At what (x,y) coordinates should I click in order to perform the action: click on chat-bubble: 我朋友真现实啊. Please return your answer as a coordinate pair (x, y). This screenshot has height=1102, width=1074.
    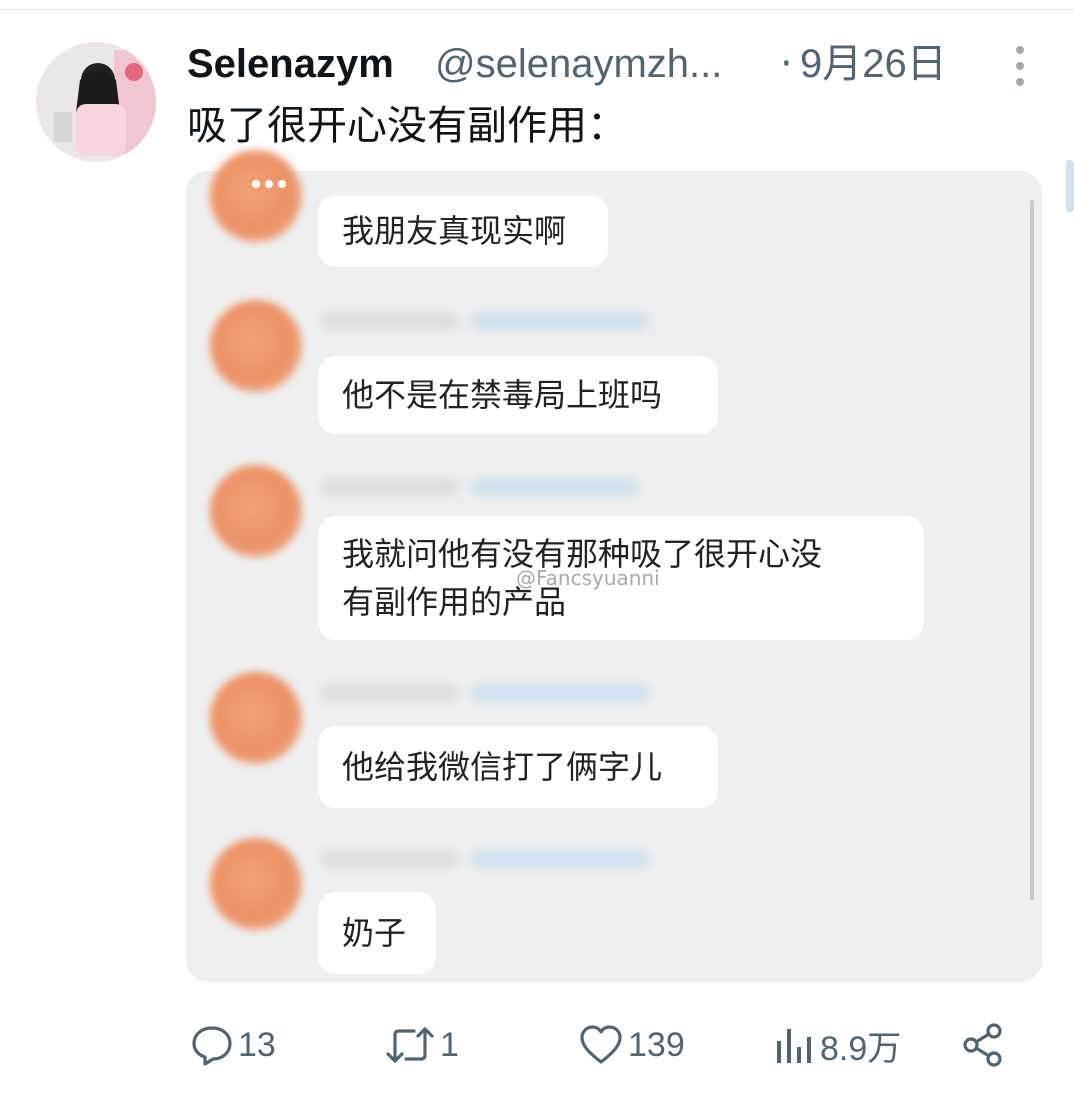
    Looking at the image, I should click on (463, 231).